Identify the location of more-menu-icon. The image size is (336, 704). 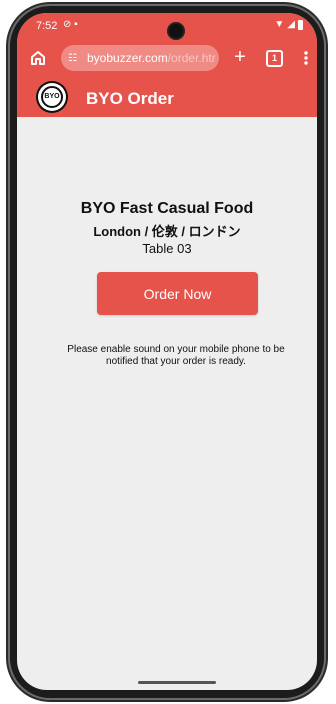
(306, 58).